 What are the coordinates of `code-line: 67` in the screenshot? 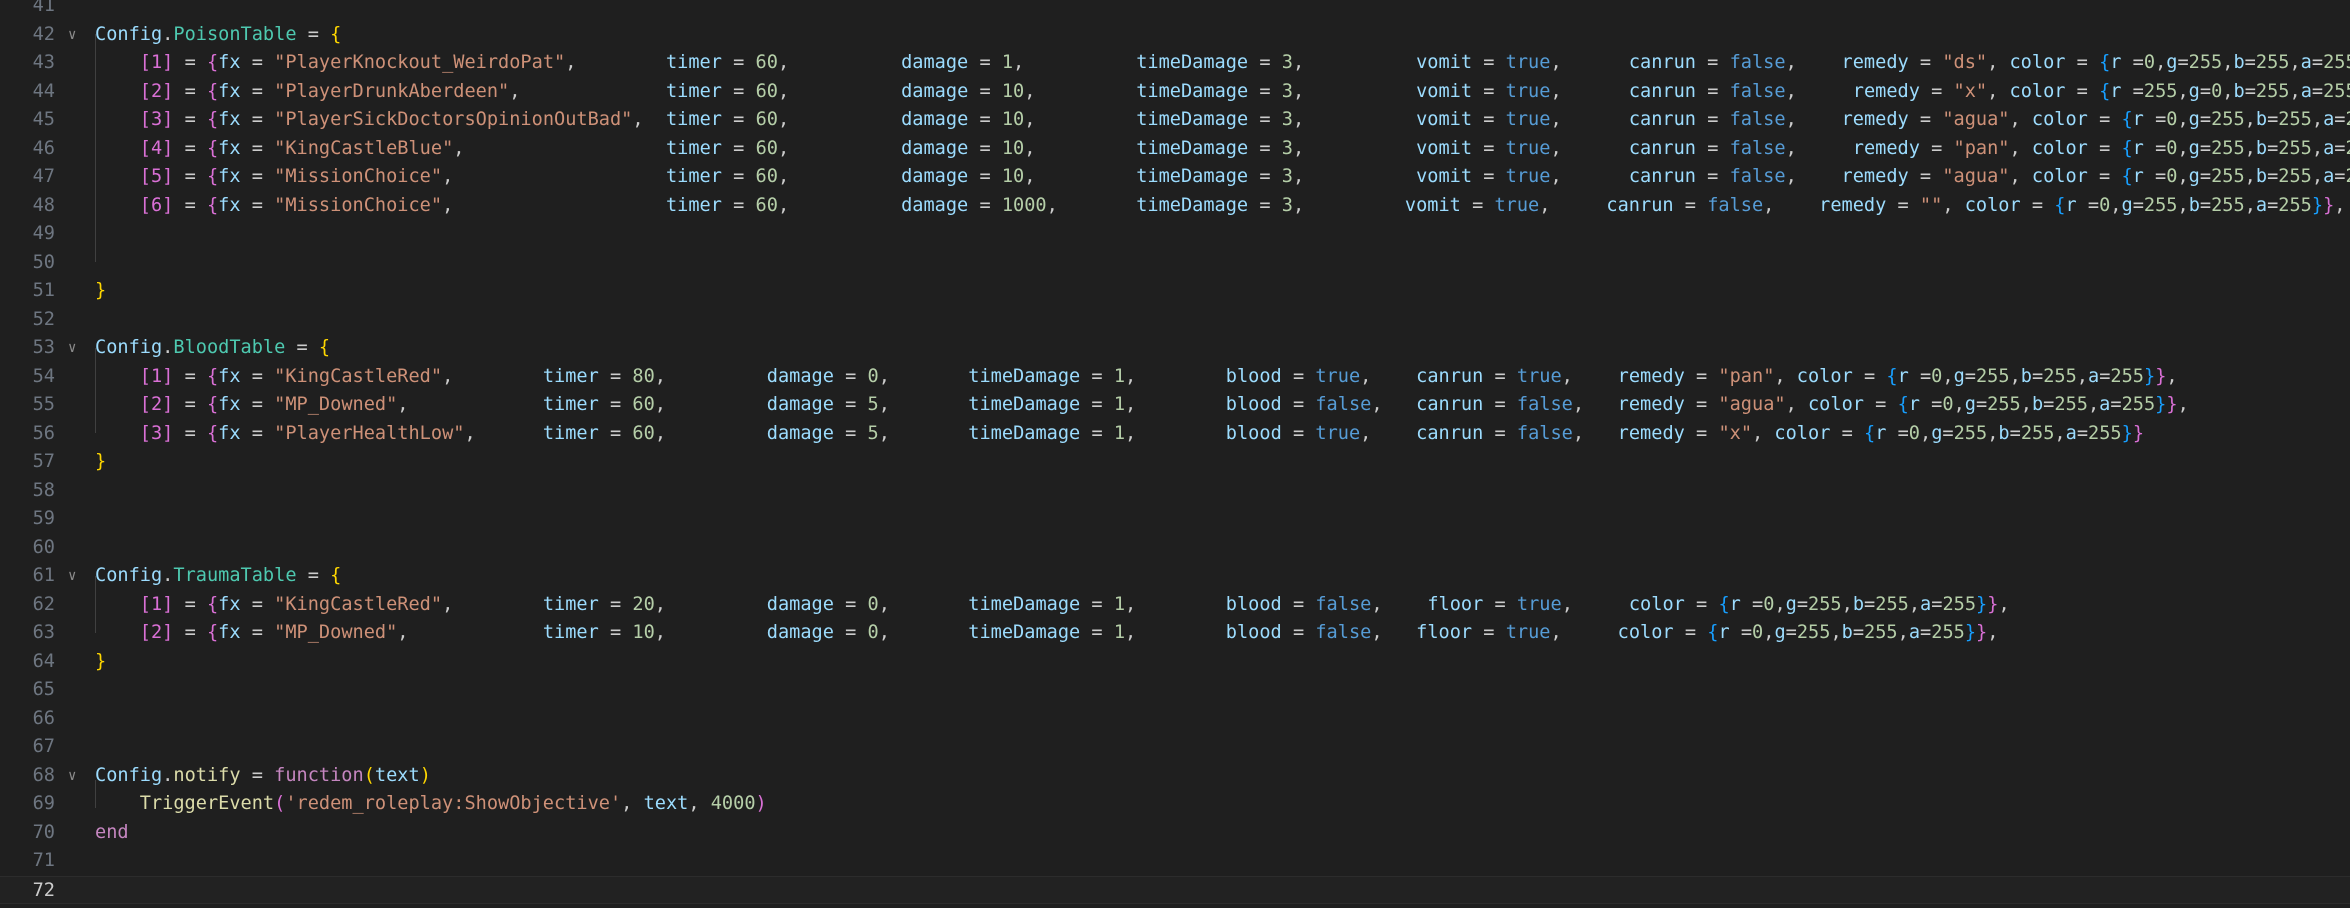 It's located at (1175, 747).